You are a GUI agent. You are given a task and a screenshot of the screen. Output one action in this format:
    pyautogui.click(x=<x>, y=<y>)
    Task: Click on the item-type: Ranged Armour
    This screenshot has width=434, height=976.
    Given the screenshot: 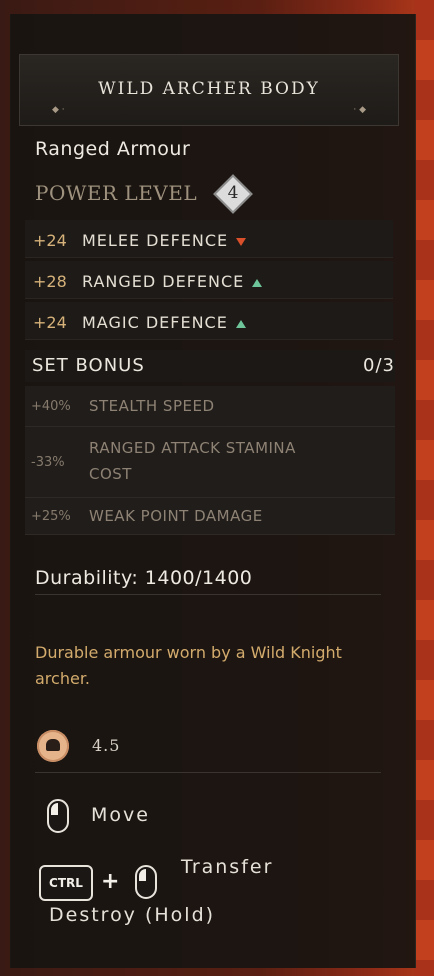 What is the action you would take?
    pyautogui.click(x=113, y=149)
    